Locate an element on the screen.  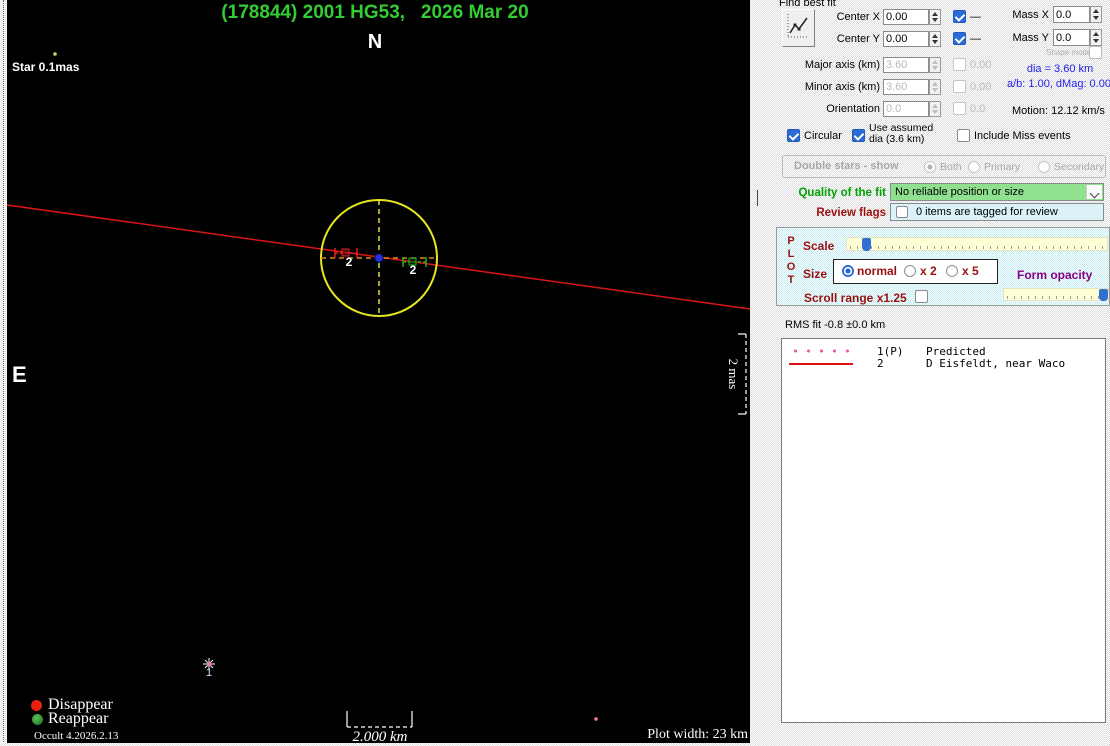
include-miss-events-checkbox is located at coordinates (963, 135).